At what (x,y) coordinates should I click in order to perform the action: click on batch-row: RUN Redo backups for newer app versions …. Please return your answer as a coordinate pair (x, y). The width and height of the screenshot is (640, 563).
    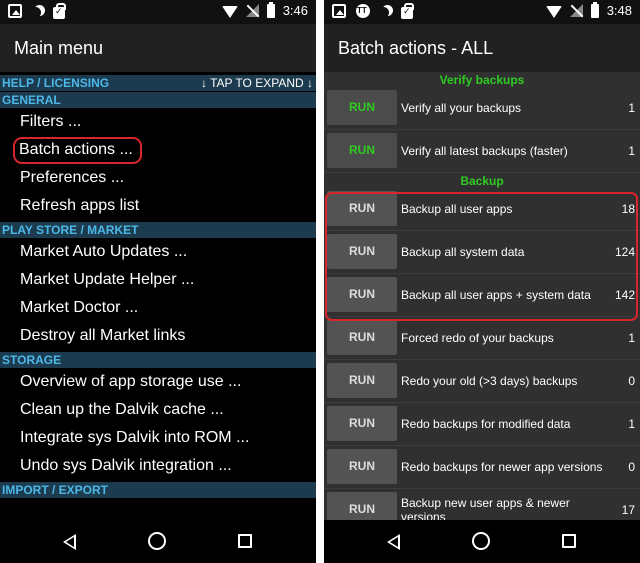
    Looking at the image, I should click on (482, 467).